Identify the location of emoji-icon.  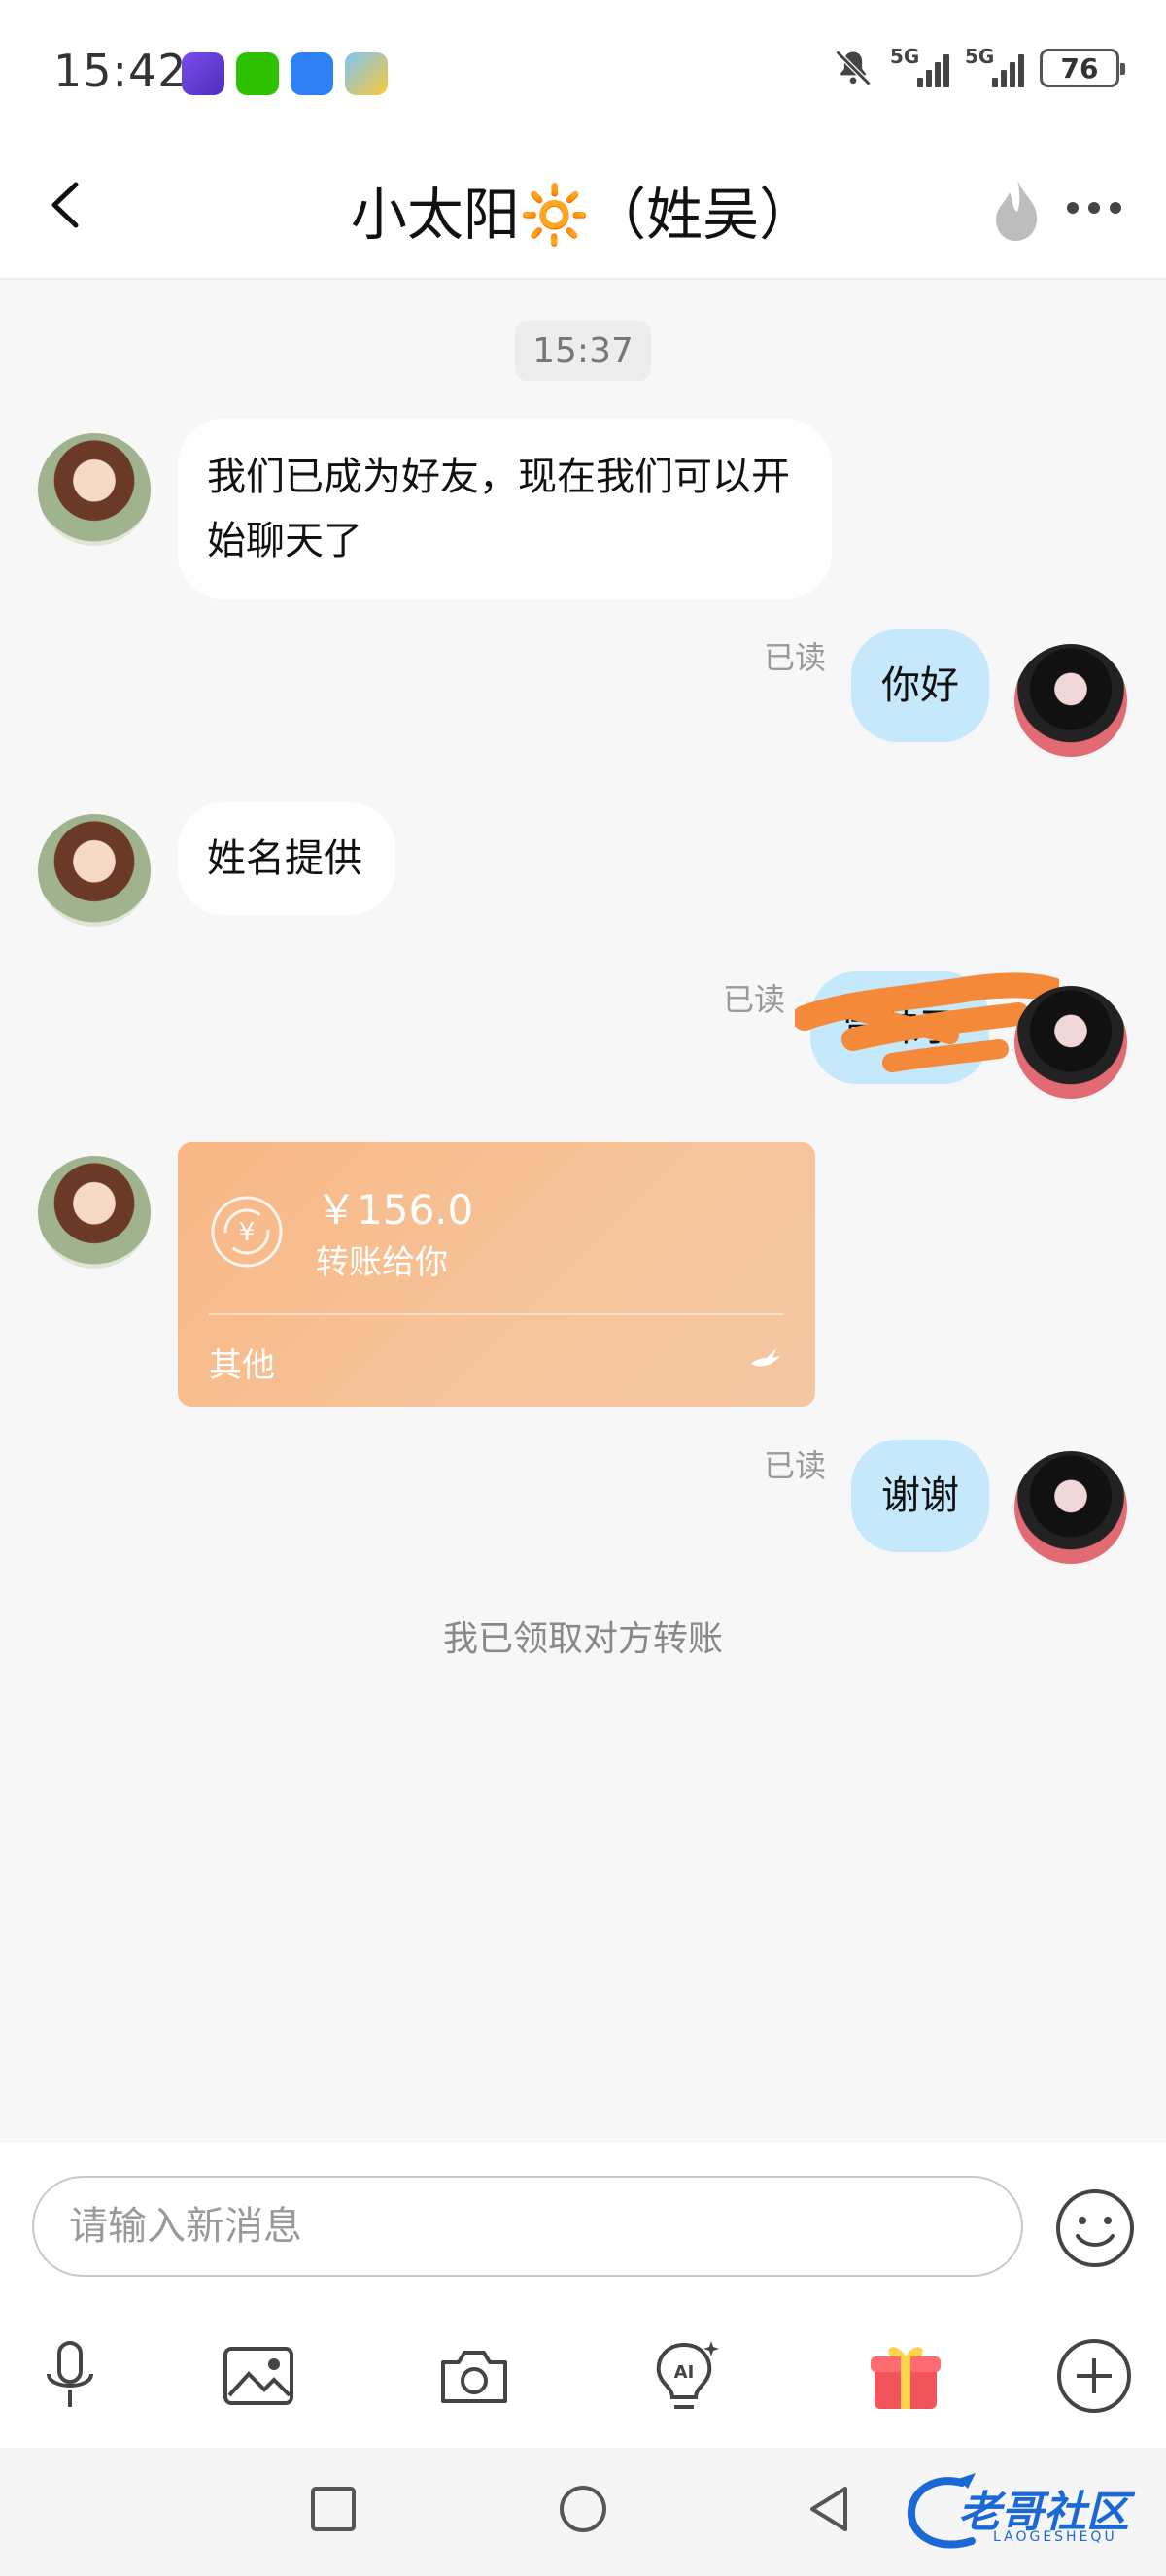
(1095, 2228).